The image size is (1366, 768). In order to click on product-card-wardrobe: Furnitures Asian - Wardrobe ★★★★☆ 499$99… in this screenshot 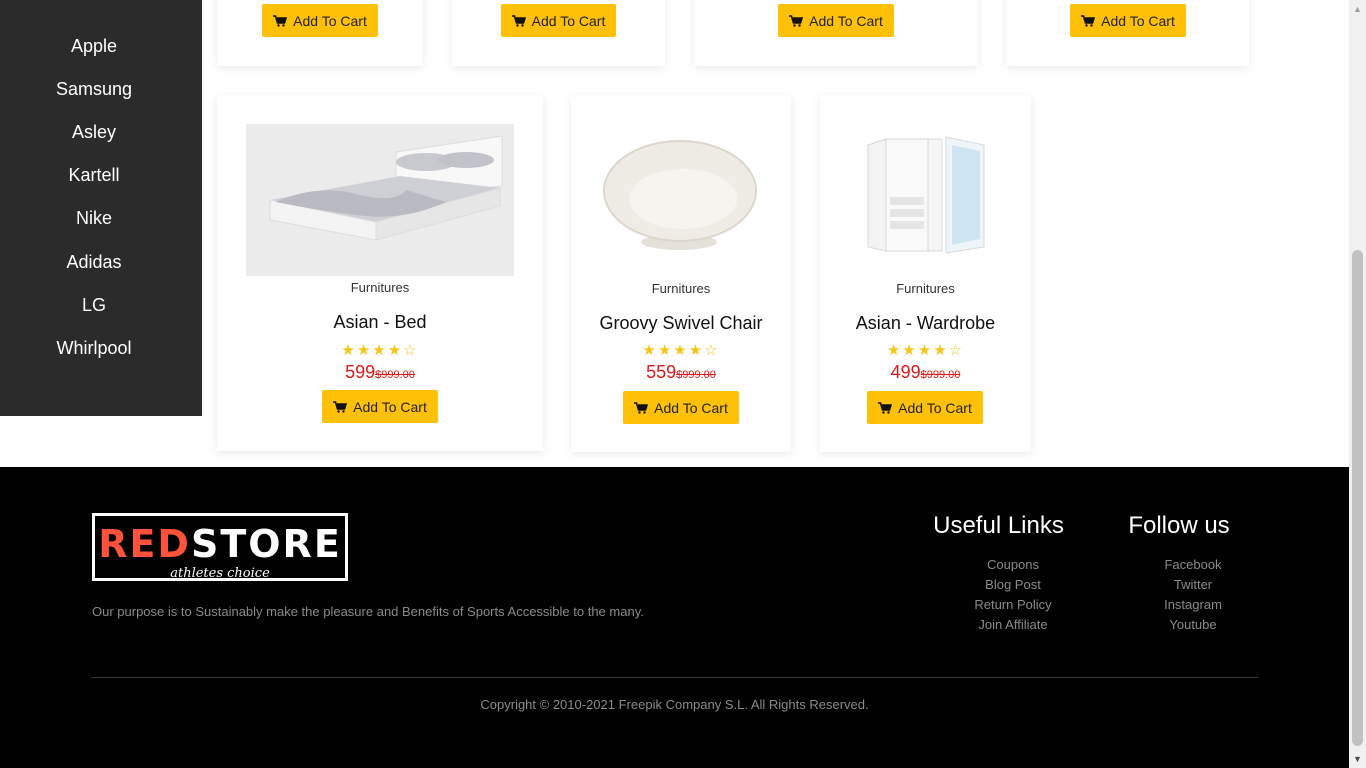, I will do `click(925, 273)`.